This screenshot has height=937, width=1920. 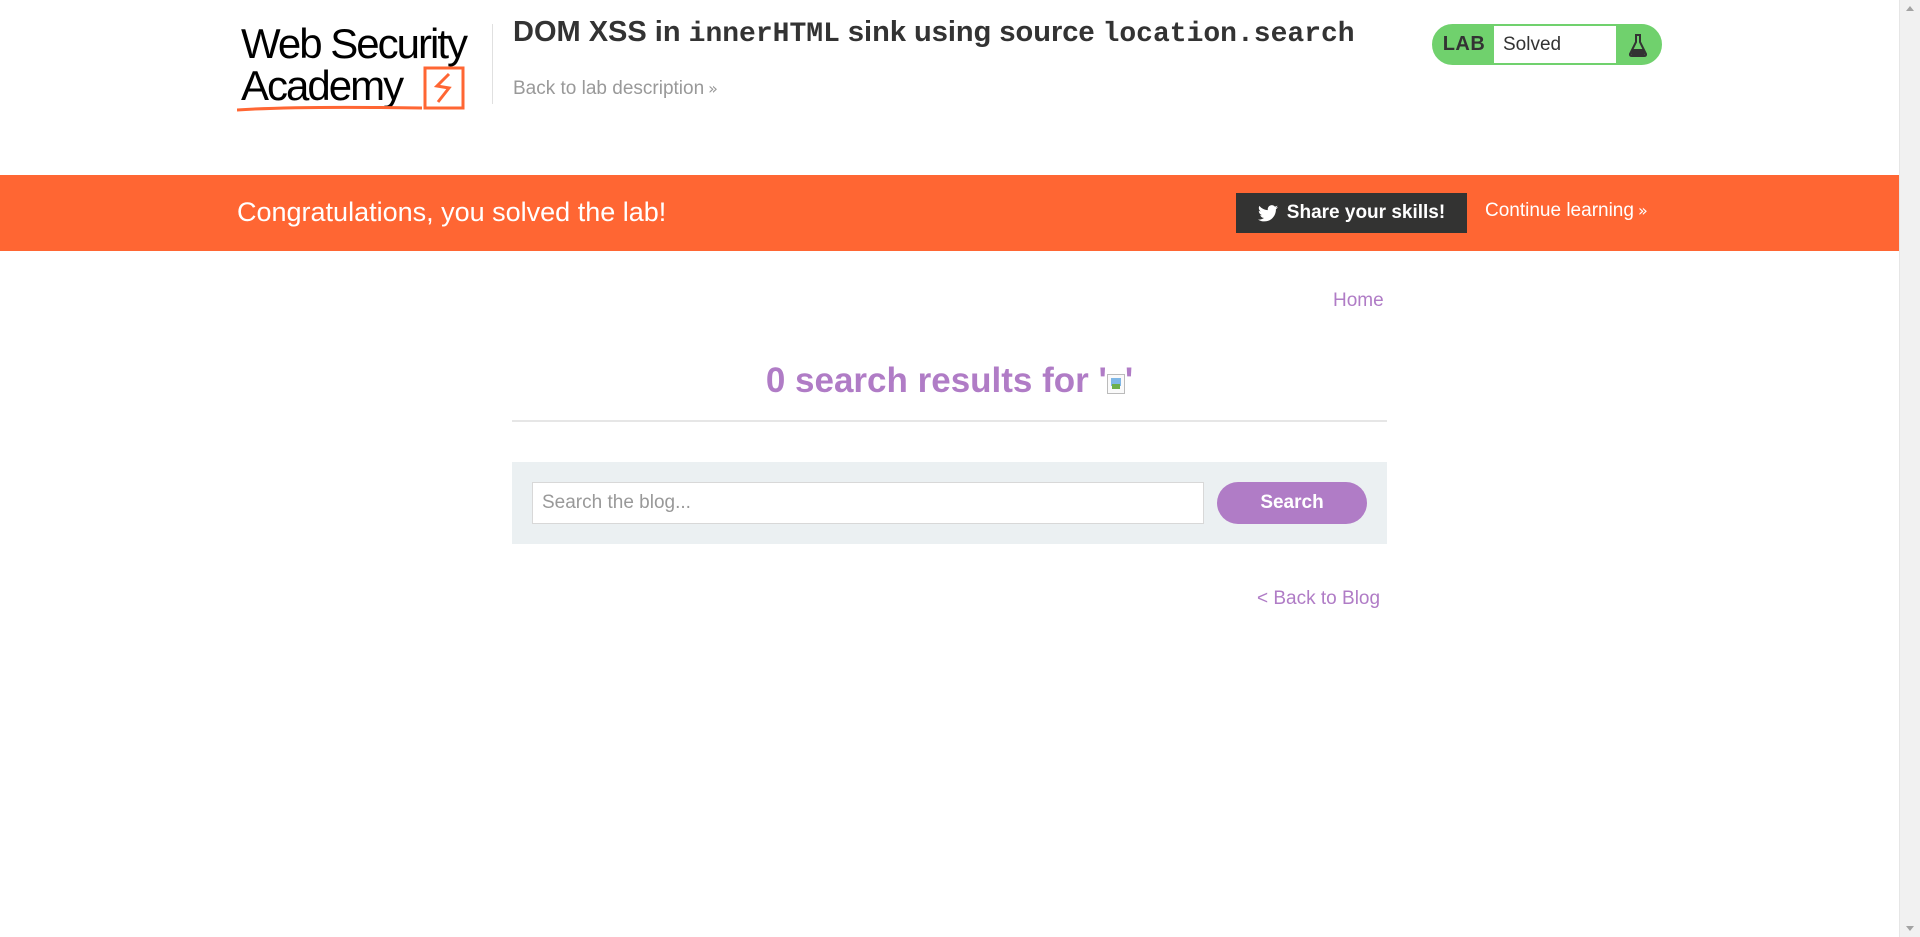 What do you see at coordinates (322, 85) in the screenshot?
I see `logo-line2: Academy` at bounding box center [322, 85].